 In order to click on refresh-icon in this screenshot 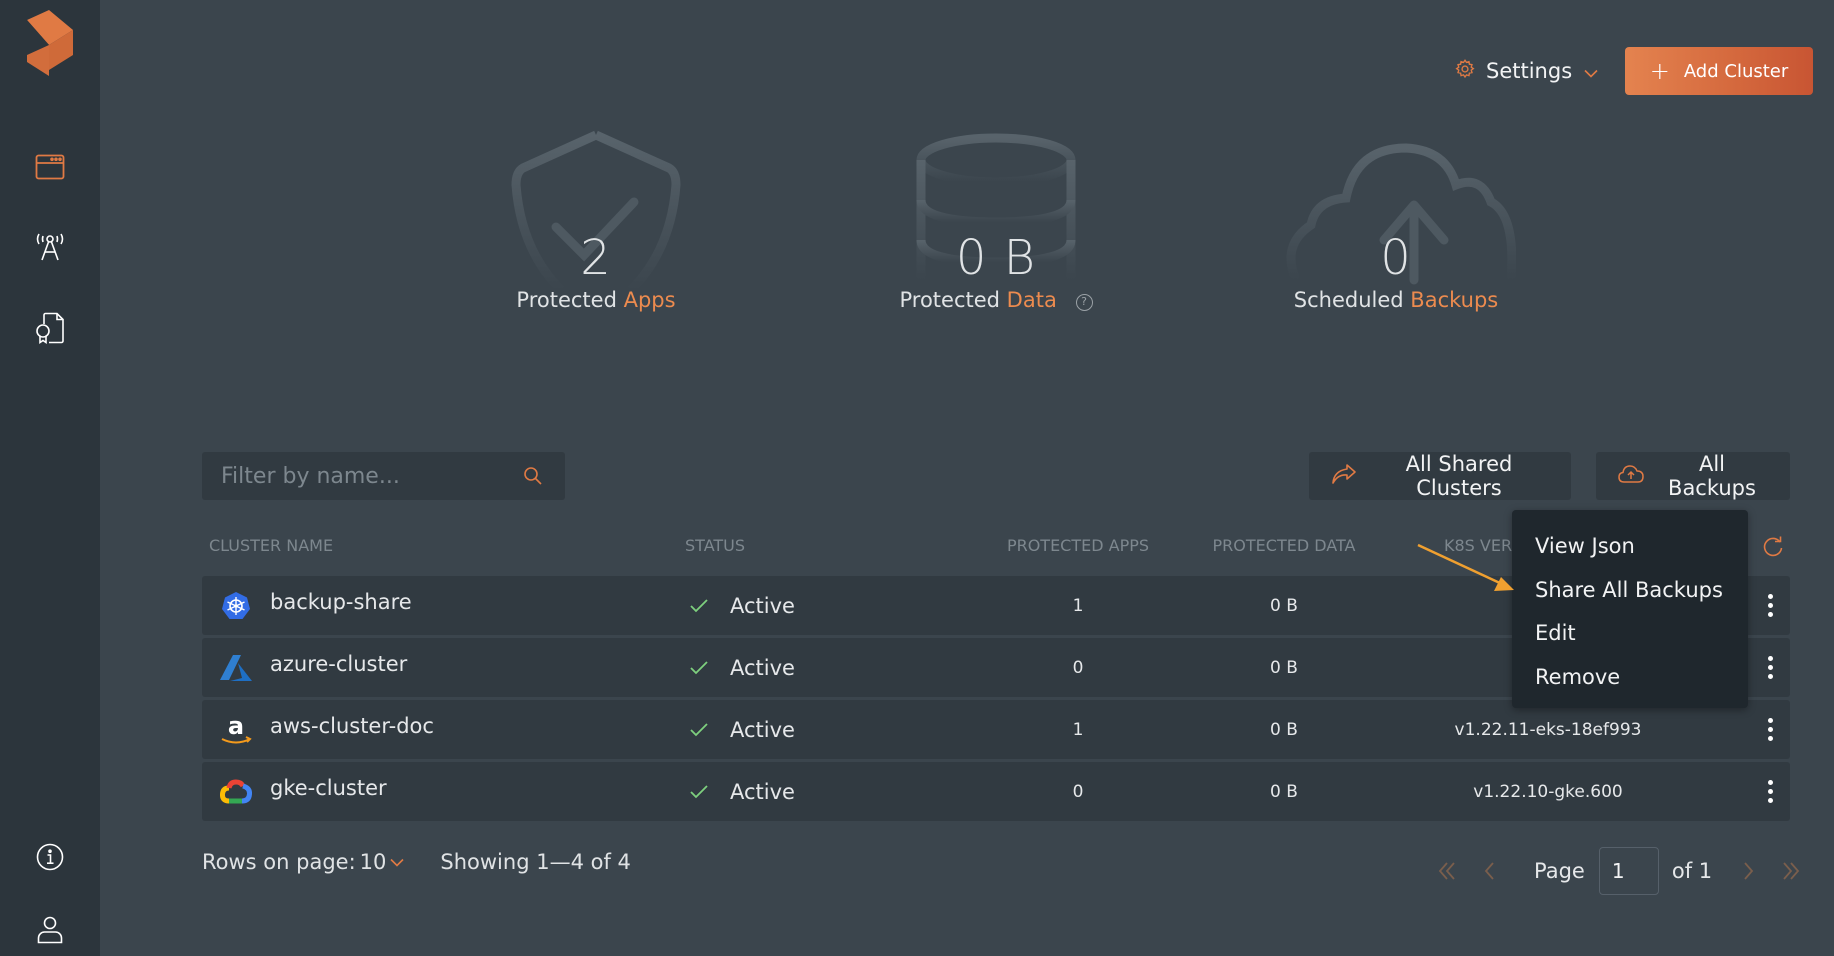, I will do `click(1773, 549)`.